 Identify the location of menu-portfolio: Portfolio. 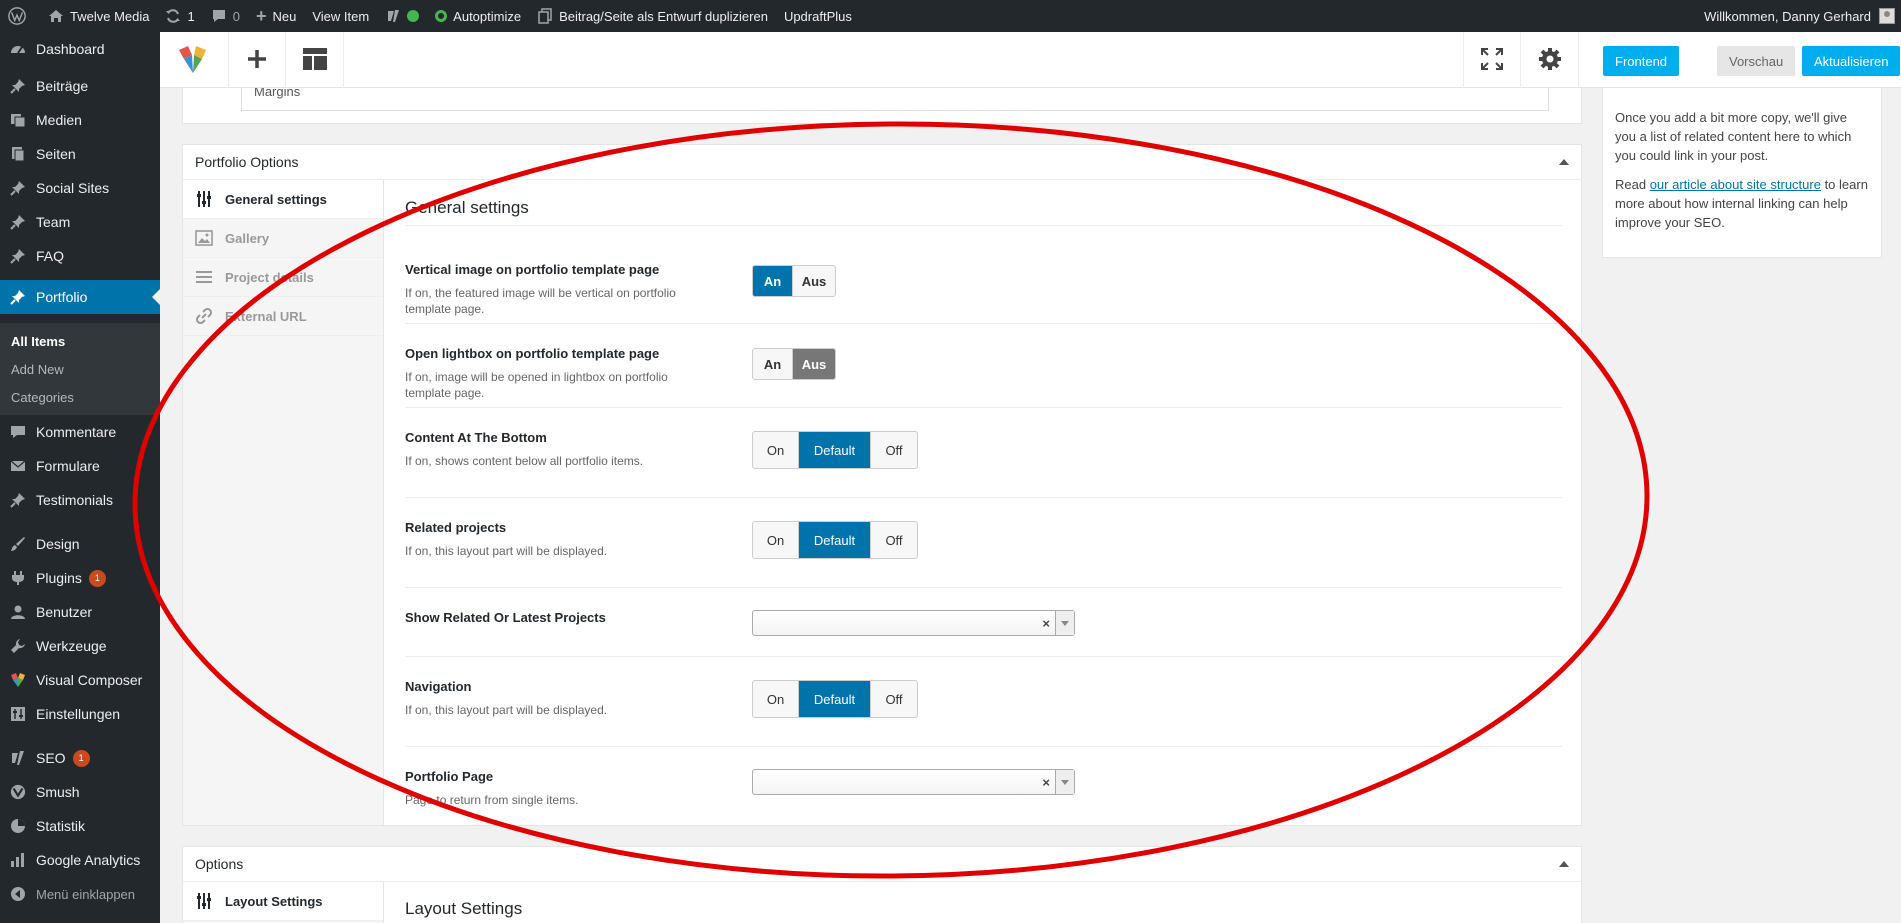
(80, 297).